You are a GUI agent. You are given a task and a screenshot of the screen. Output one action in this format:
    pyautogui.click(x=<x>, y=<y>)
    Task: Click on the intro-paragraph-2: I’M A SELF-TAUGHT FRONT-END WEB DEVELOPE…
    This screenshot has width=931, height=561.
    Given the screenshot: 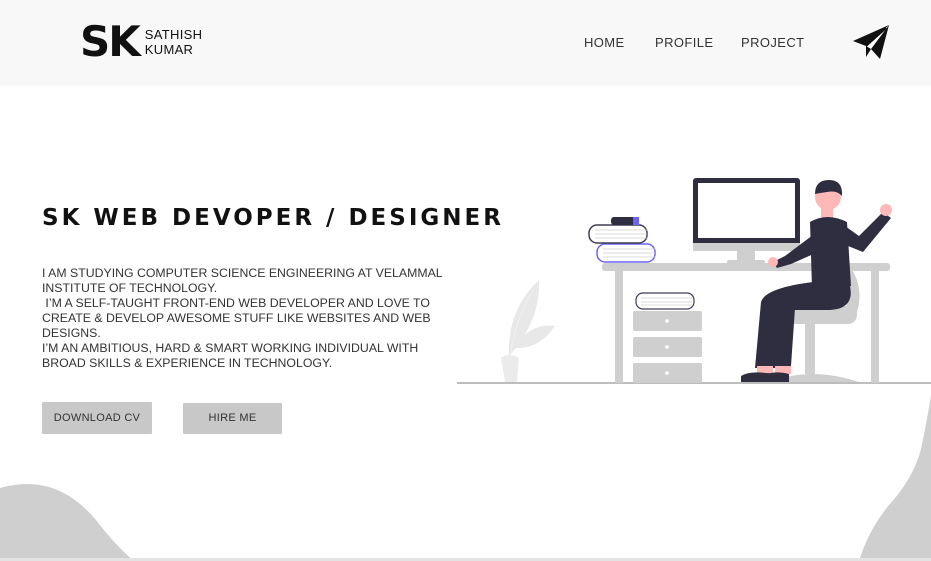 What is the action you would take?
    pyautogui.click(x=238, y=318)
    